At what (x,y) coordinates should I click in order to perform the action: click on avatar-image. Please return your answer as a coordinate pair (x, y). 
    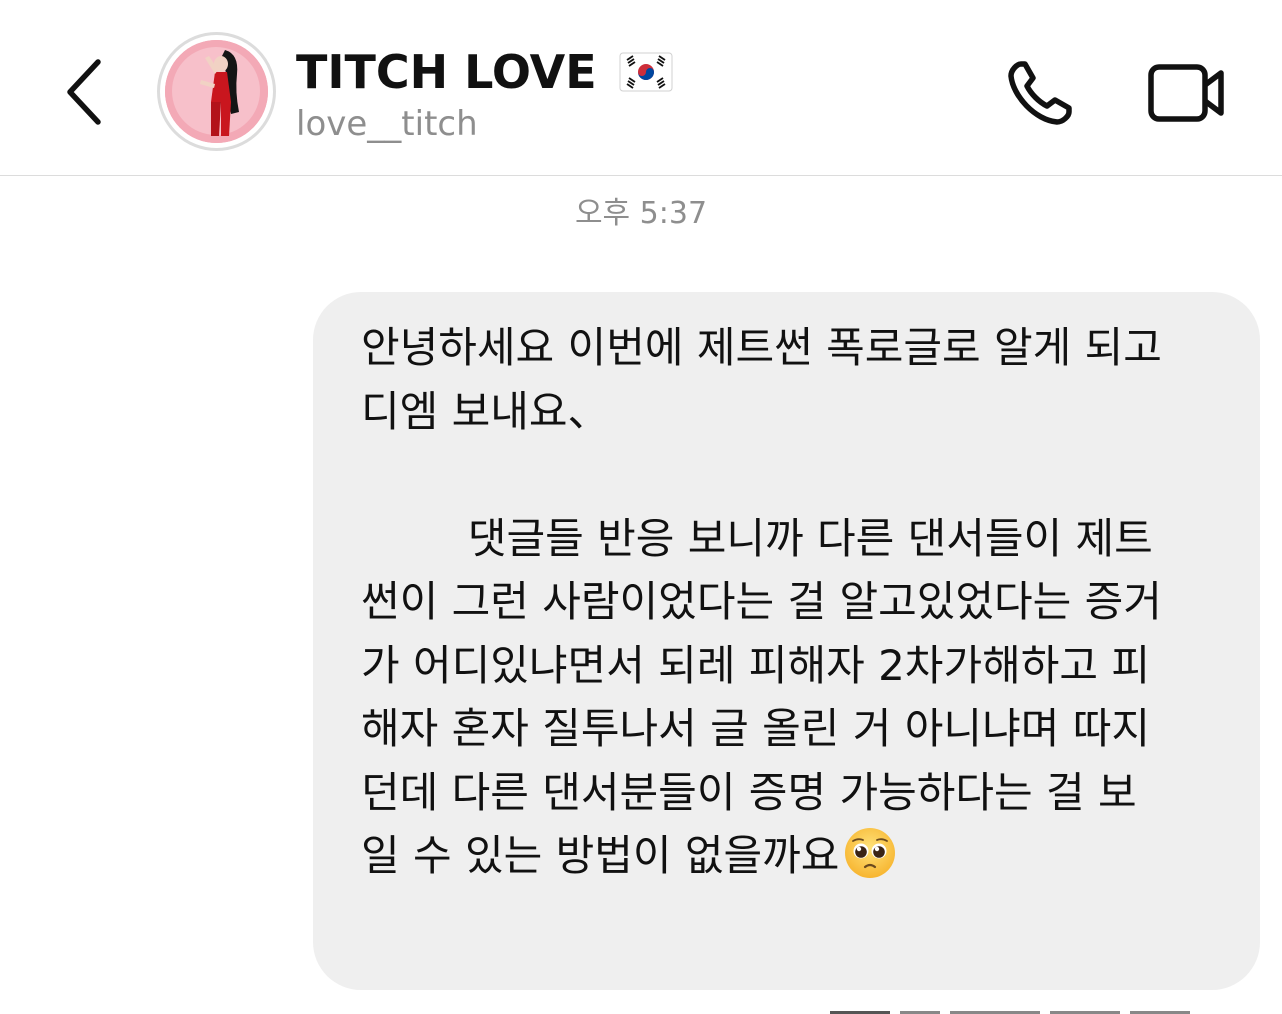
    Looking at the image, I should click on (216, 91).